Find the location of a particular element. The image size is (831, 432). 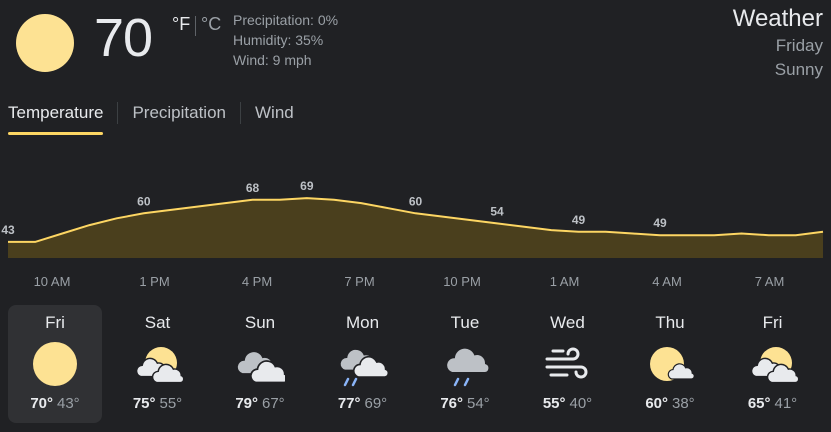

forecast-day-name: Tue is located at coordinates (465, 322).